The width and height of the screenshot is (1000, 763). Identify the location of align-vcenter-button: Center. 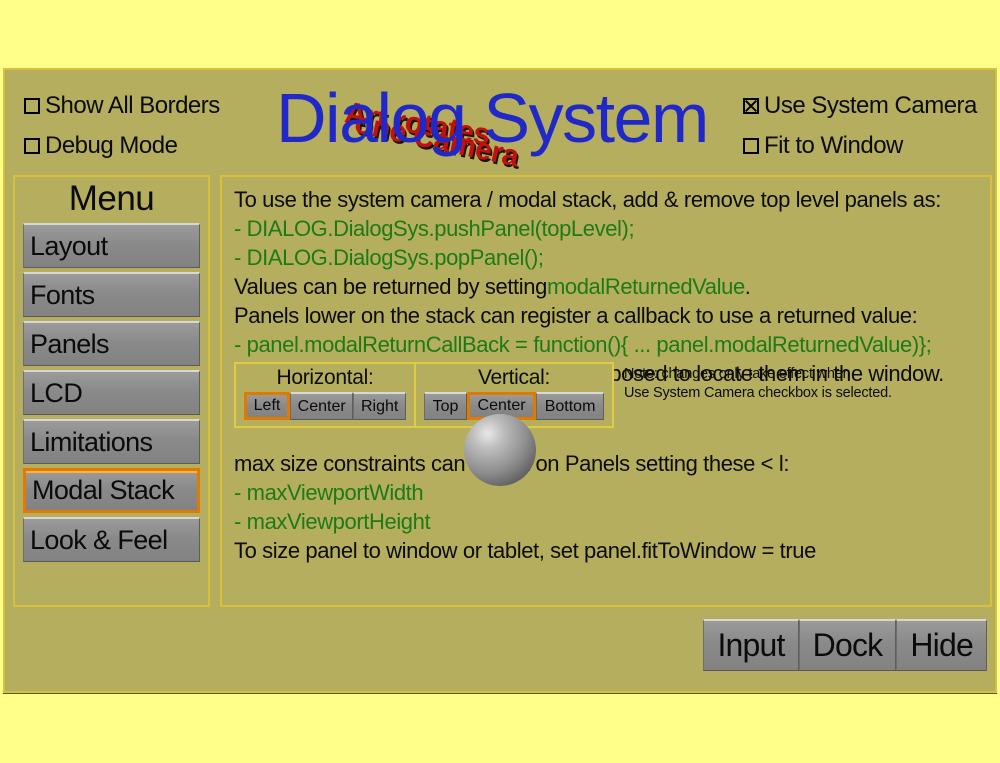
(501, 406).